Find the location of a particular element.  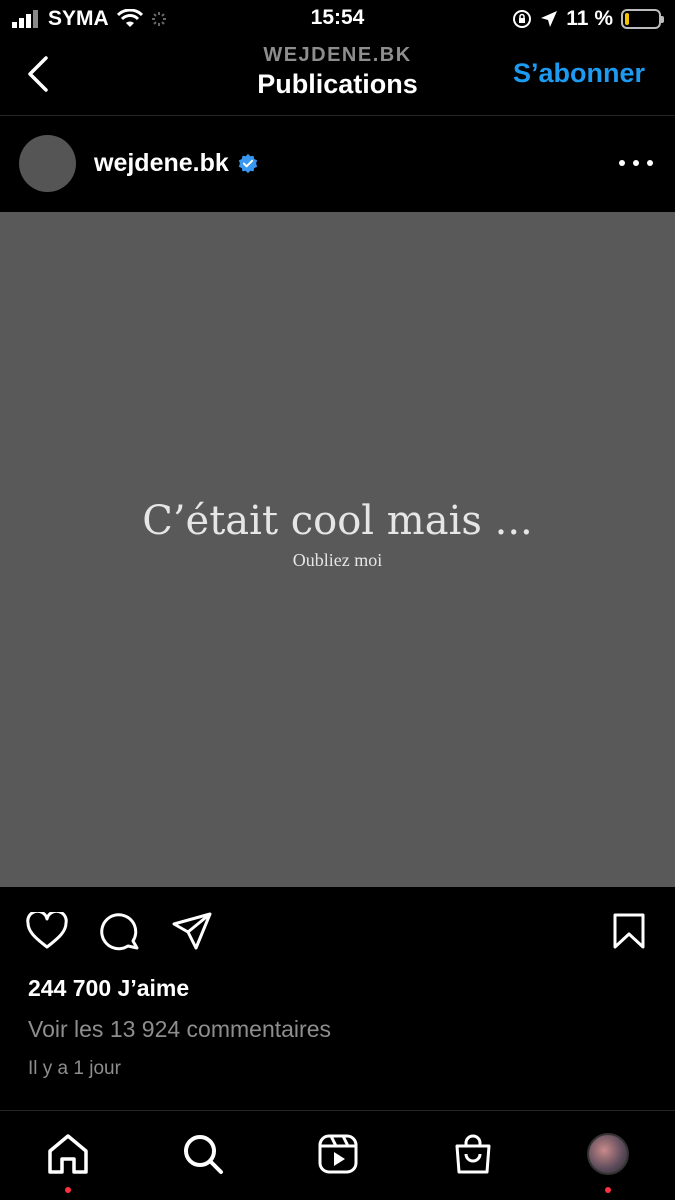

like-button is located at coordinates (47, 931).